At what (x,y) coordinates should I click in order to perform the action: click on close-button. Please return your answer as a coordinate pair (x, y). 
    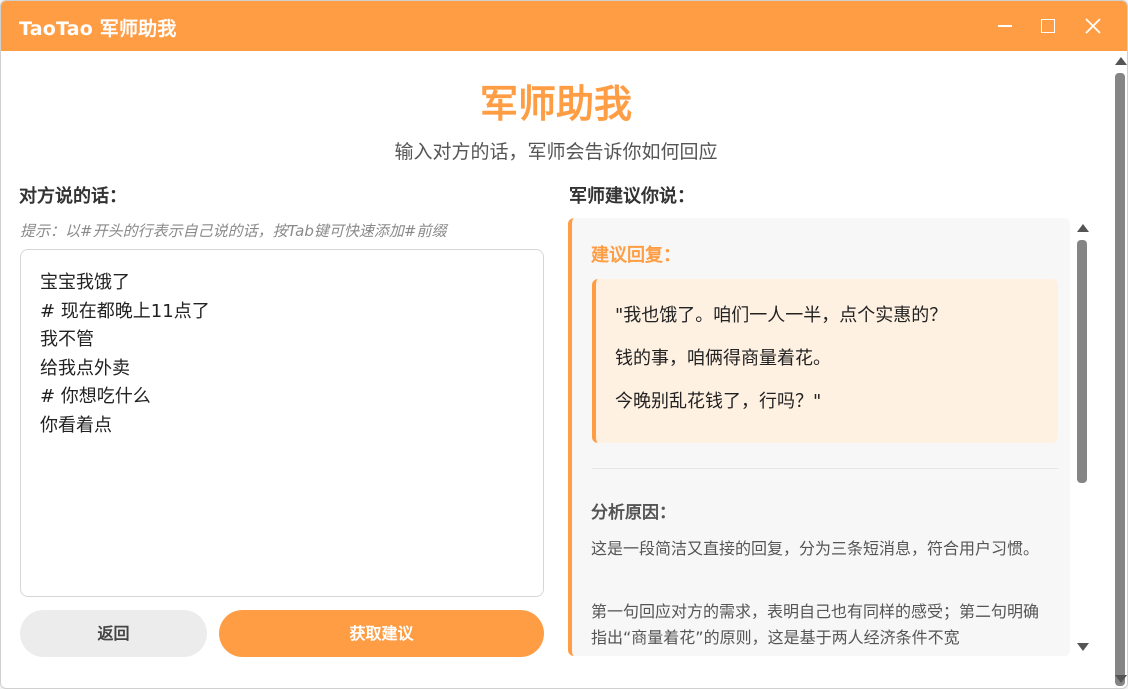
    Looking at the image, I should click on (1093, 26).